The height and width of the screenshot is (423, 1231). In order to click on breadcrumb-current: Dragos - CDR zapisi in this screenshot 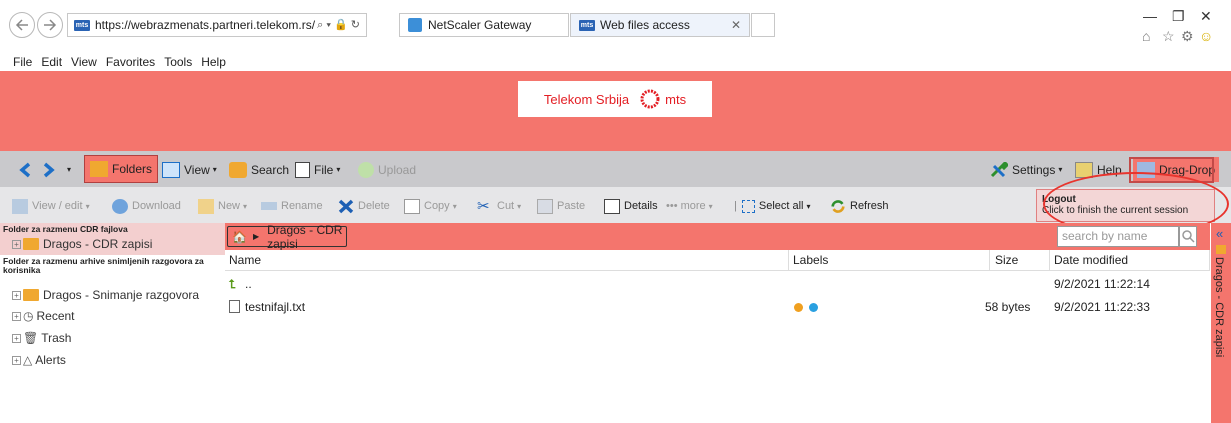, I will do `click(306, 237)`.